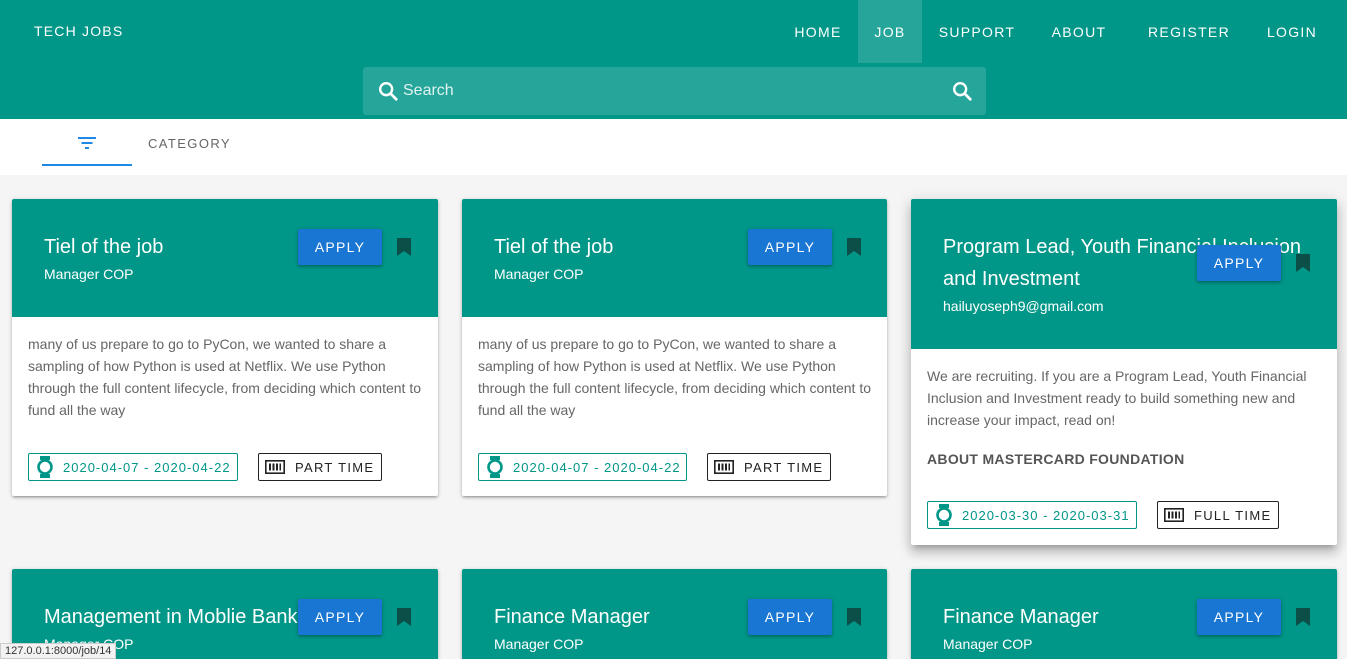 Image resolution: width=1347 pixels, height=659 pixels. What do you see at coordinates (977, 31) in the screenshot?
I see `nav-support: SUPPORT` at bounding box center [977, 31].